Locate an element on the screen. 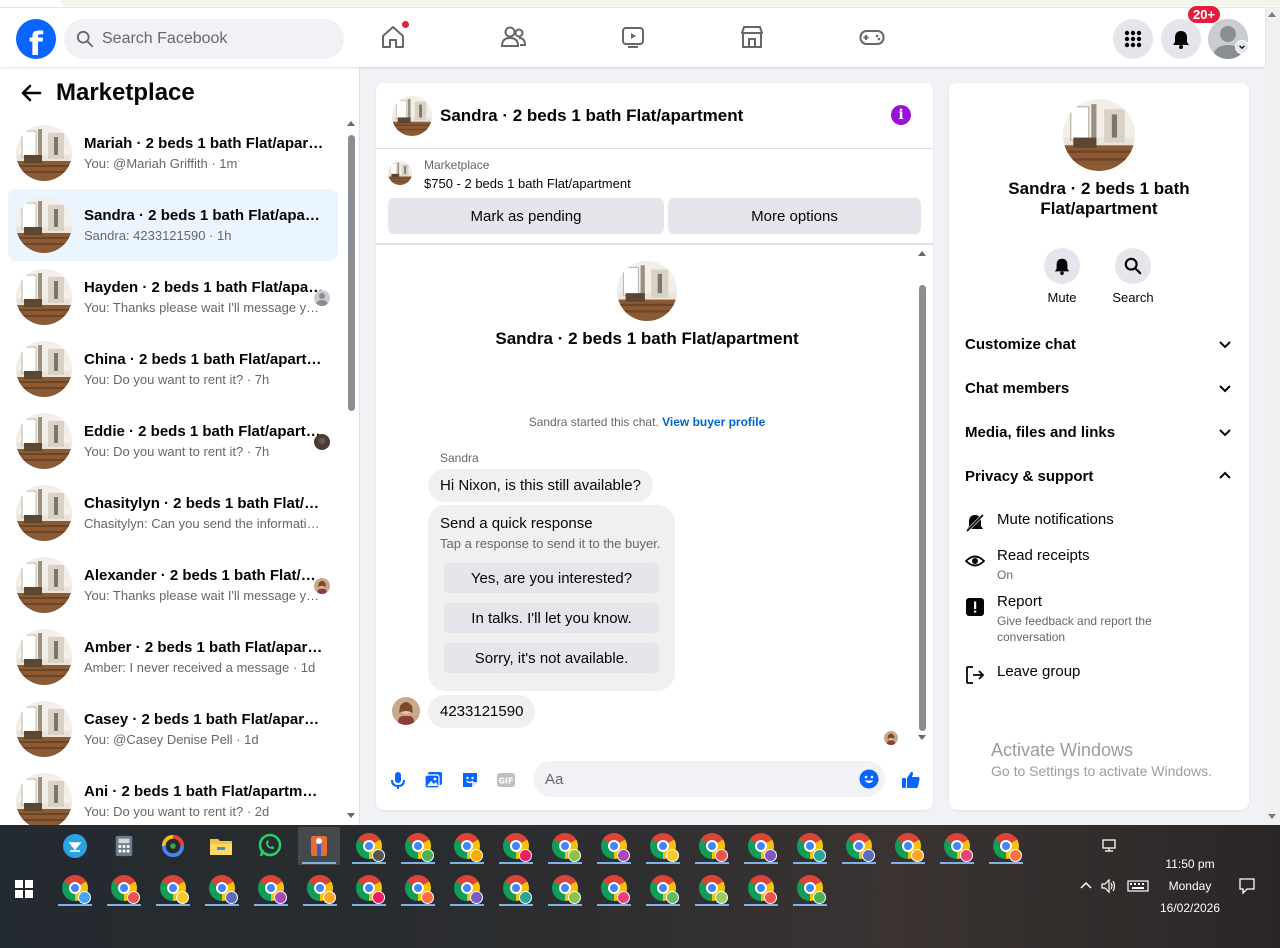 This screenshot has width=1280, height=948. conversation-list-scrollbar is located at coordinates (351, 469).